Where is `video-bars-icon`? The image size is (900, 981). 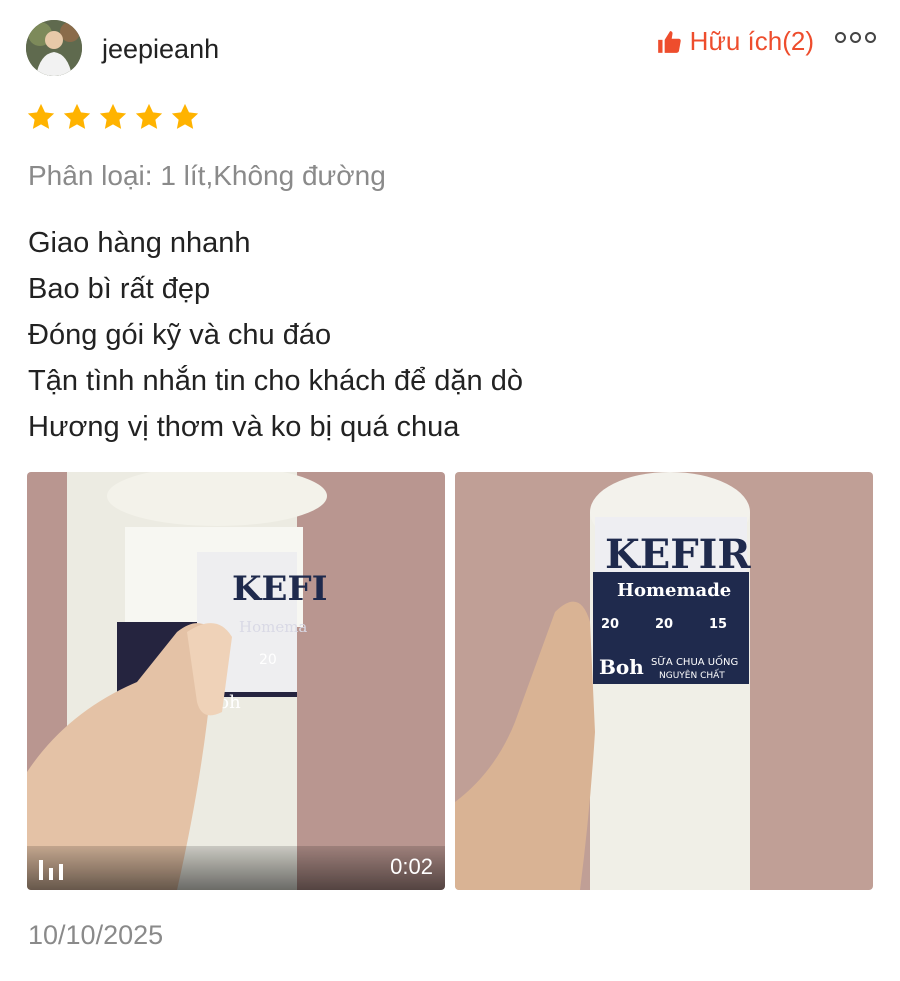 video-bars-icon is located at coordinates (51, 870).